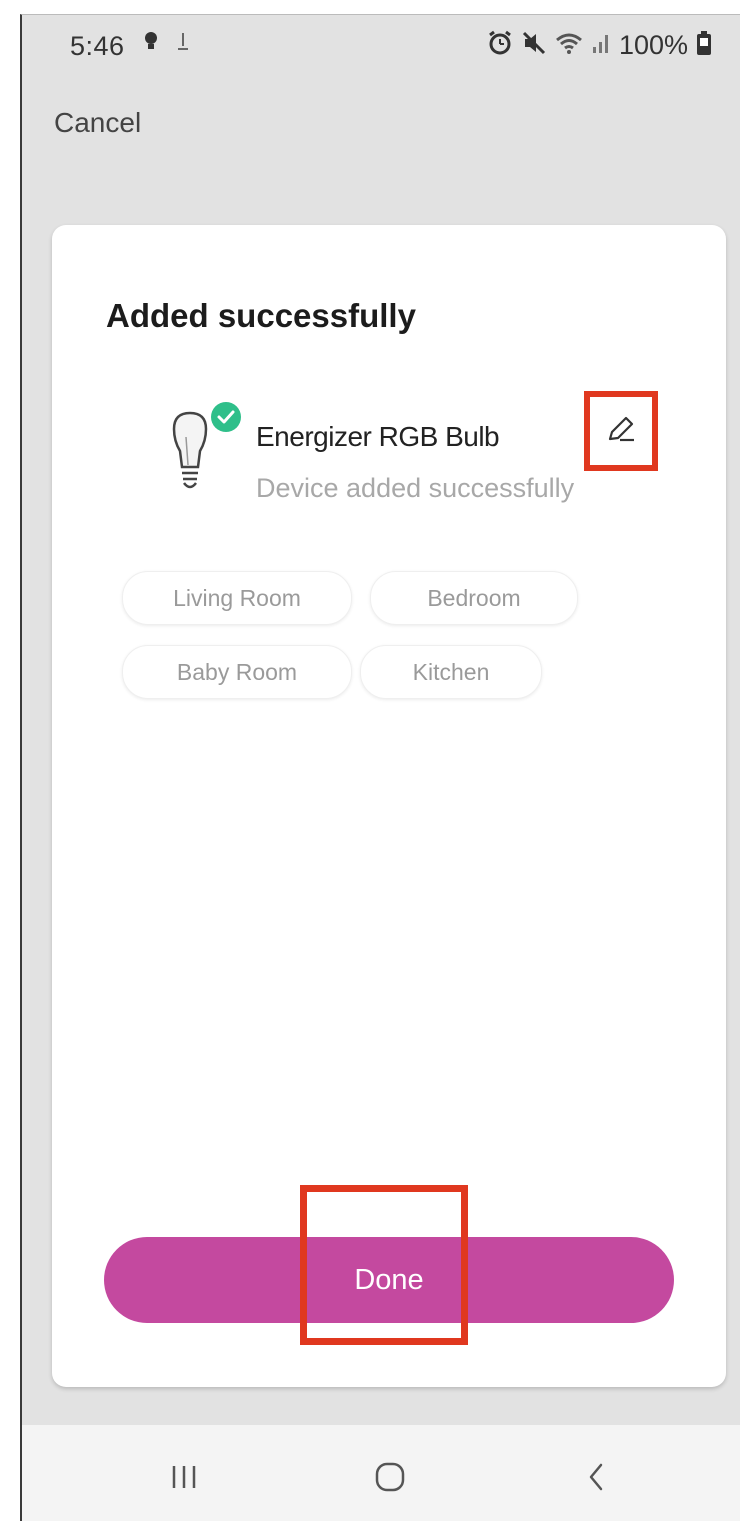  What do you see at coordinates (653, 45) in the screenshot?
I see `battery-percent: 100%` at bounding box center [653, 45].